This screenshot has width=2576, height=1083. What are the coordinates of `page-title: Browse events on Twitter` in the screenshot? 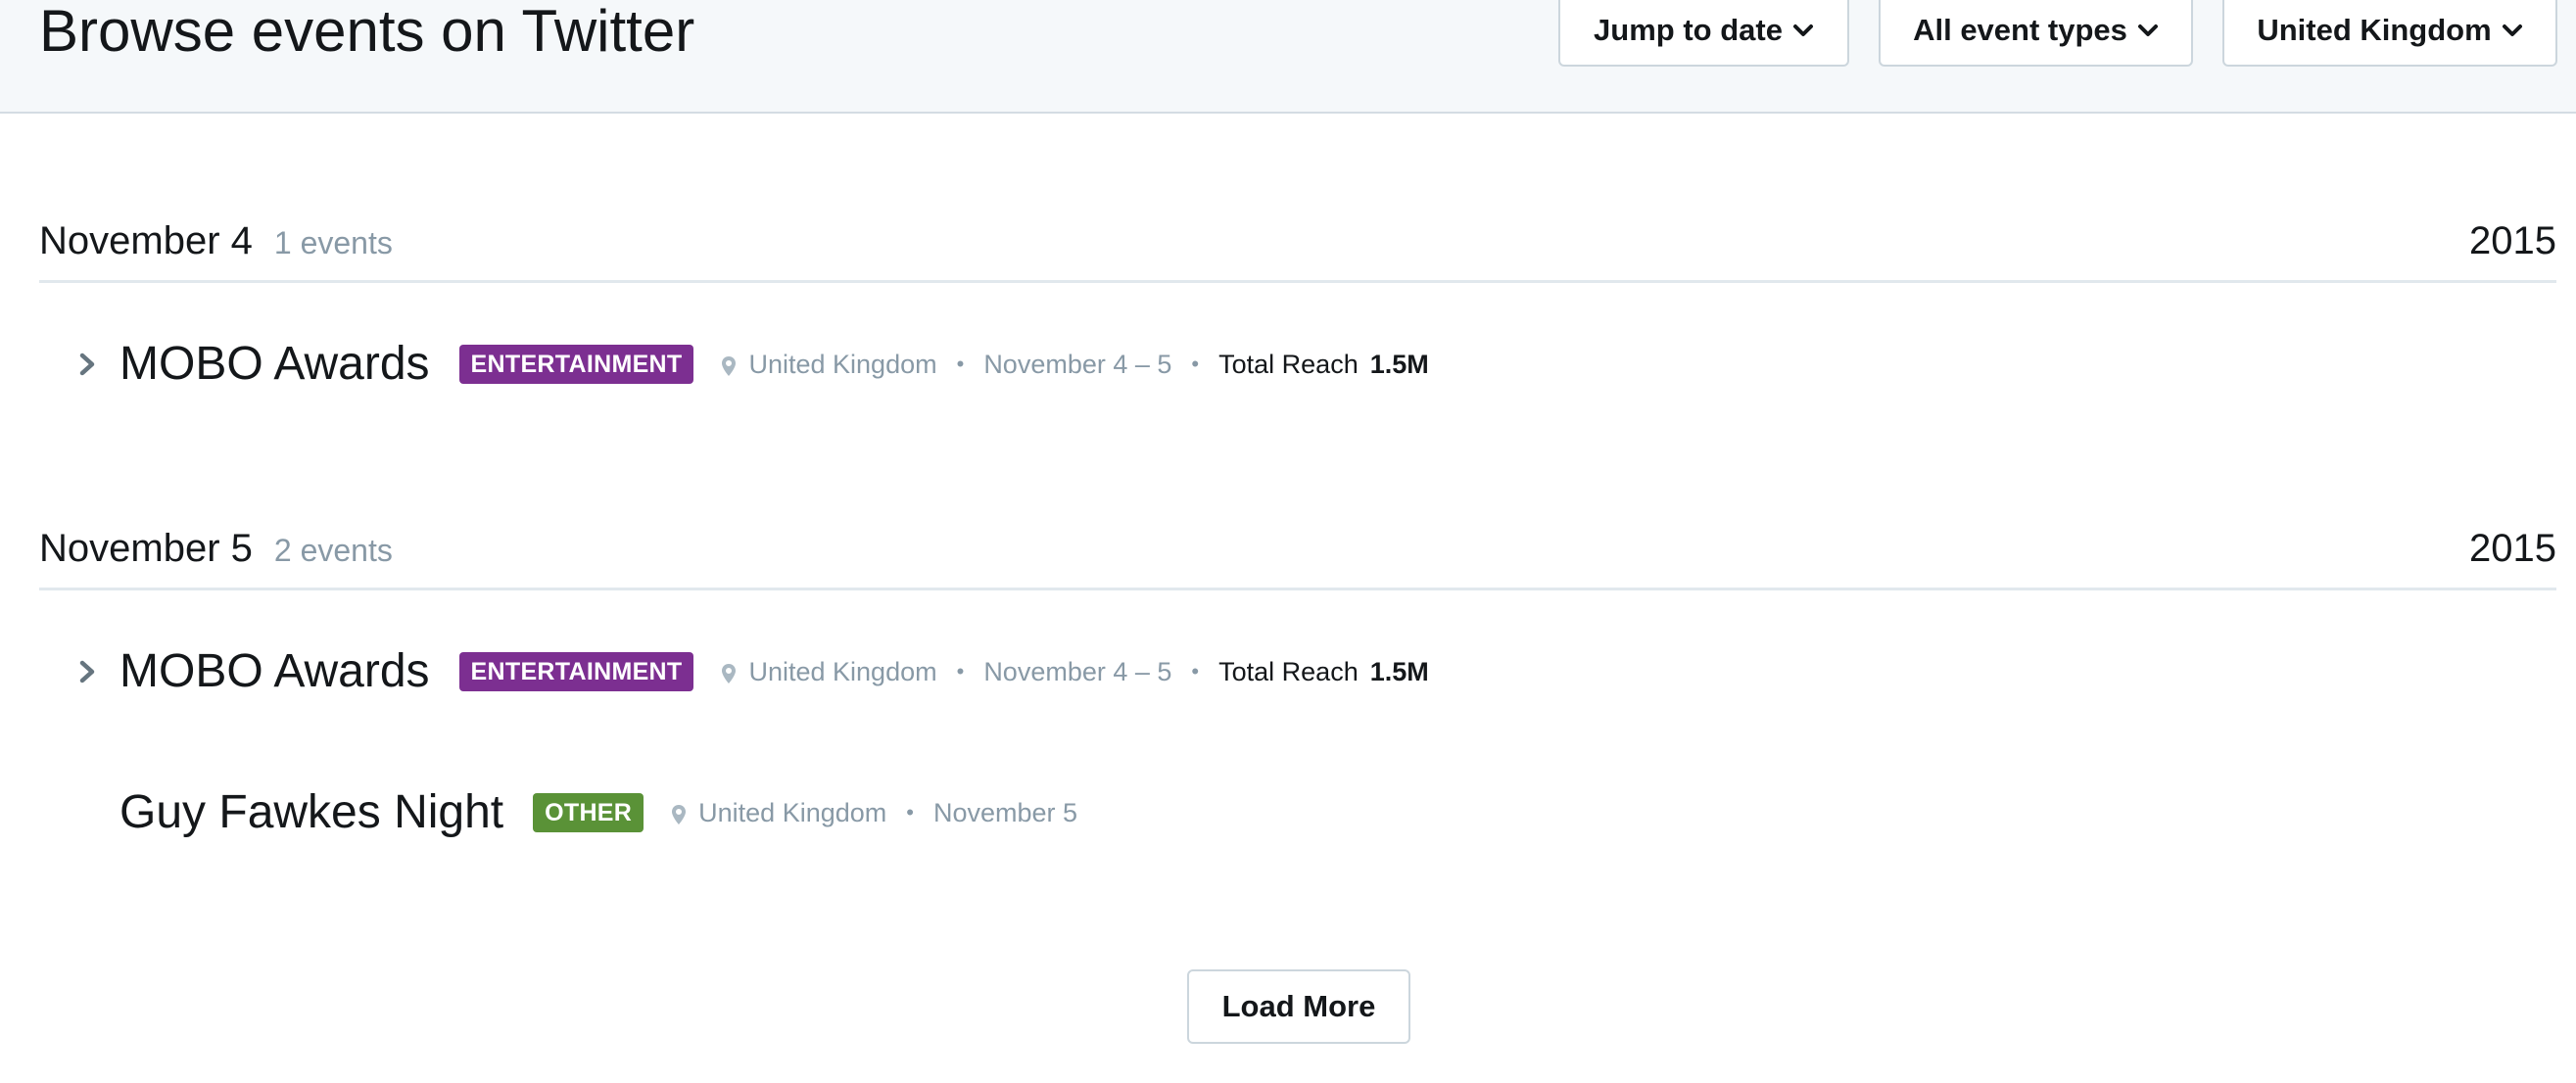 It's located at (367, 32).